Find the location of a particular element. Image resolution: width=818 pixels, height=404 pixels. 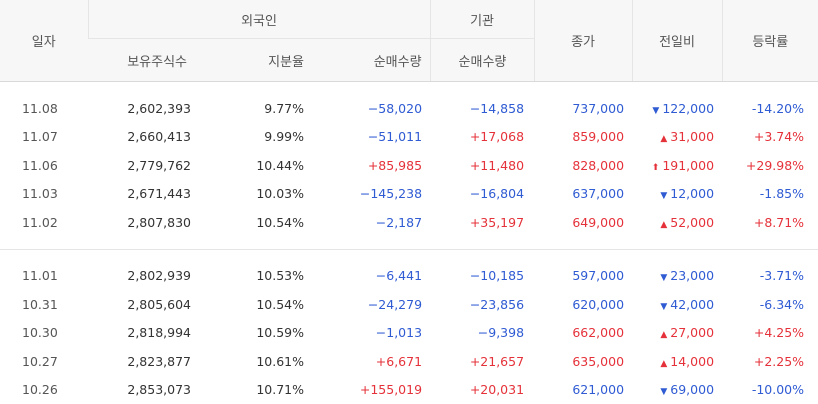

cell-holdings: 2,602,393 is located at coordinates (143, 108).